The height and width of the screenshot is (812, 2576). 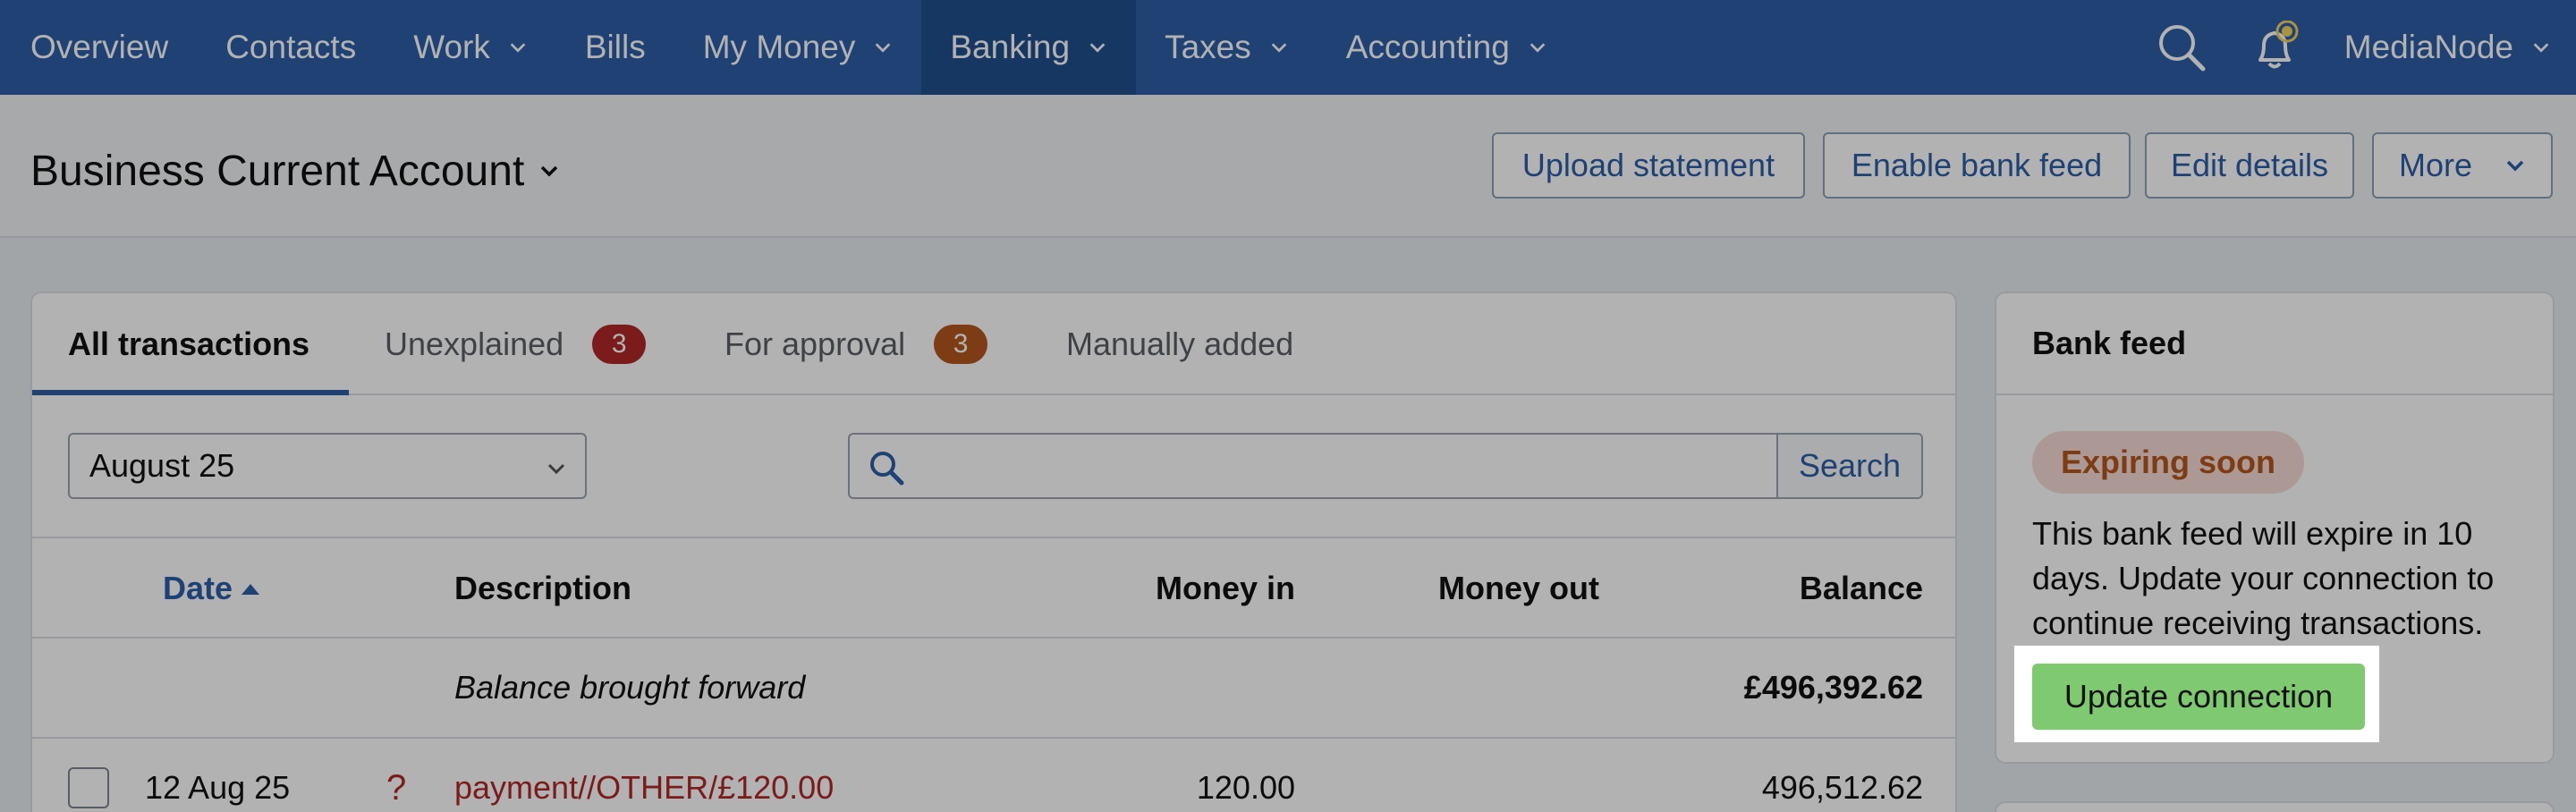 What do you see at coordinates (1225, 588) in the screenshot?
I see `money-in-column-header: Money in` at bounding box center [1225, 588].